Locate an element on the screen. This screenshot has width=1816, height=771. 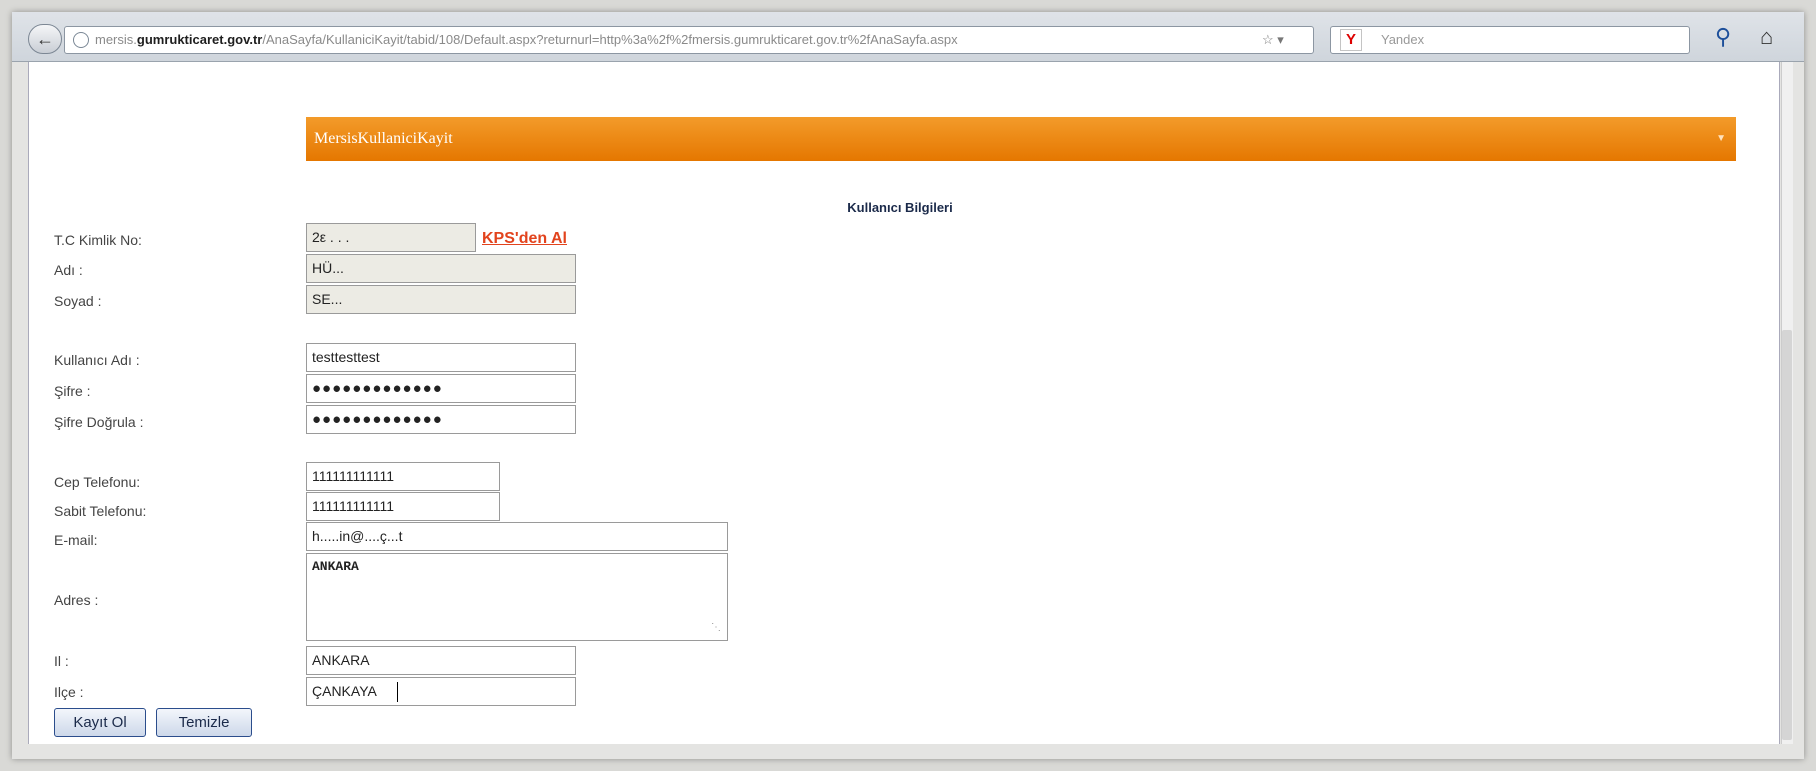
url-prefix: mersis. is located at coordinates (116, 39).